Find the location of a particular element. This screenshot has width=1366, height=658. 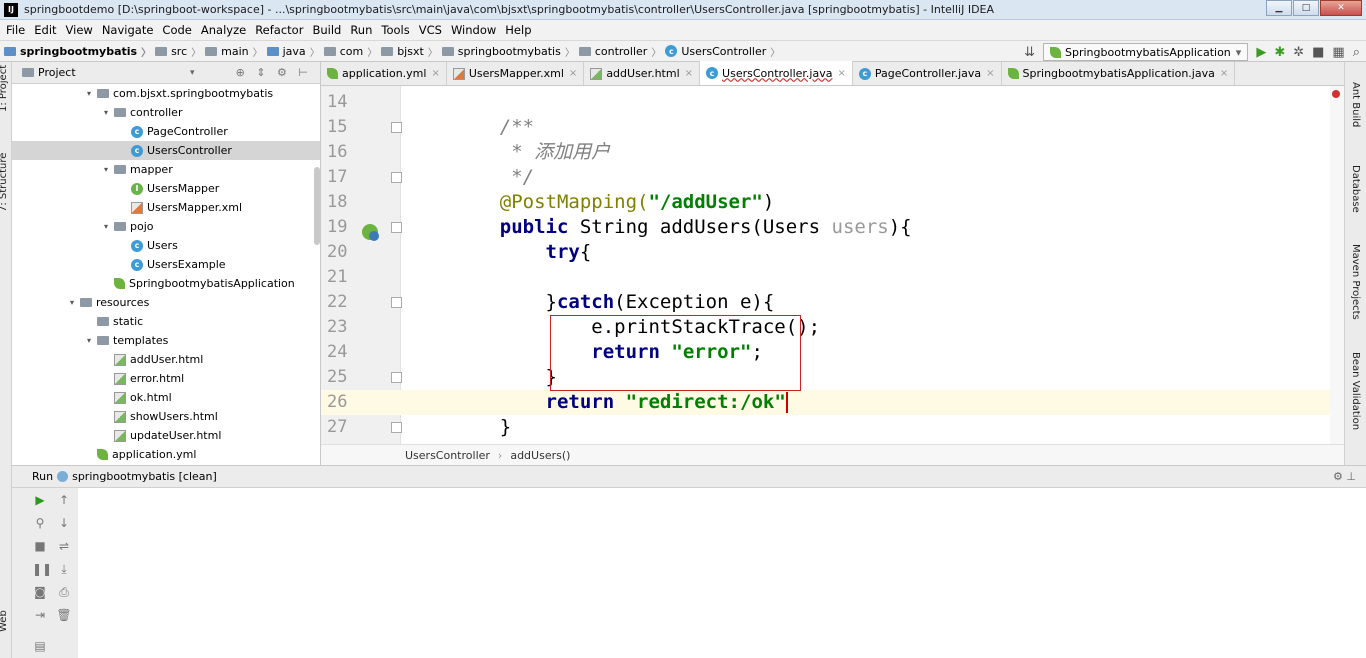

error-stripe is located at coordinates (1337, 265).